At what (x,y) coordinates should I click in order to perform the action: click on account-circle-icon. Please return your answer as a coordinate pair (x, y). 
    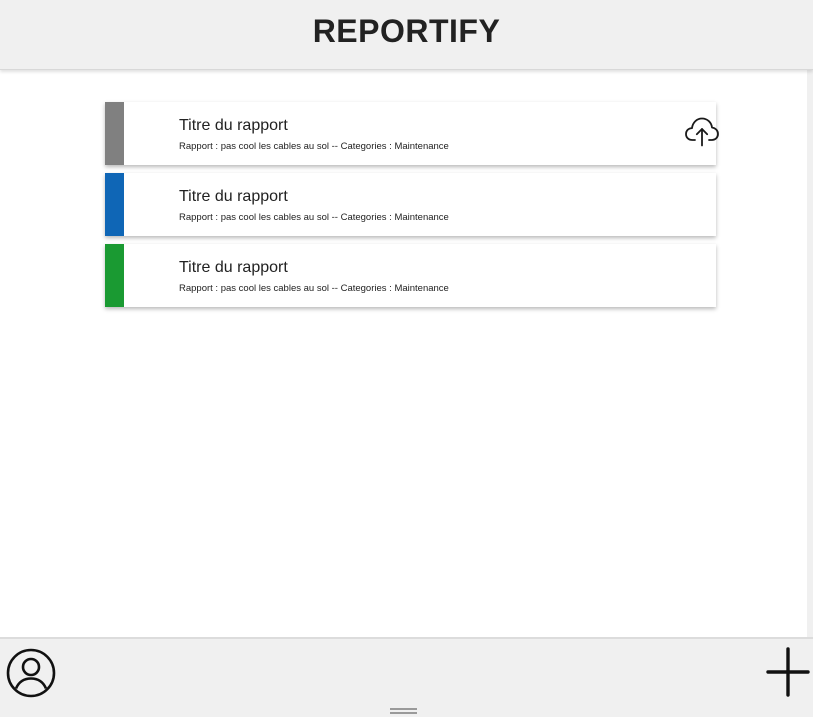
    Looking at the image, I should click on (31, 673).